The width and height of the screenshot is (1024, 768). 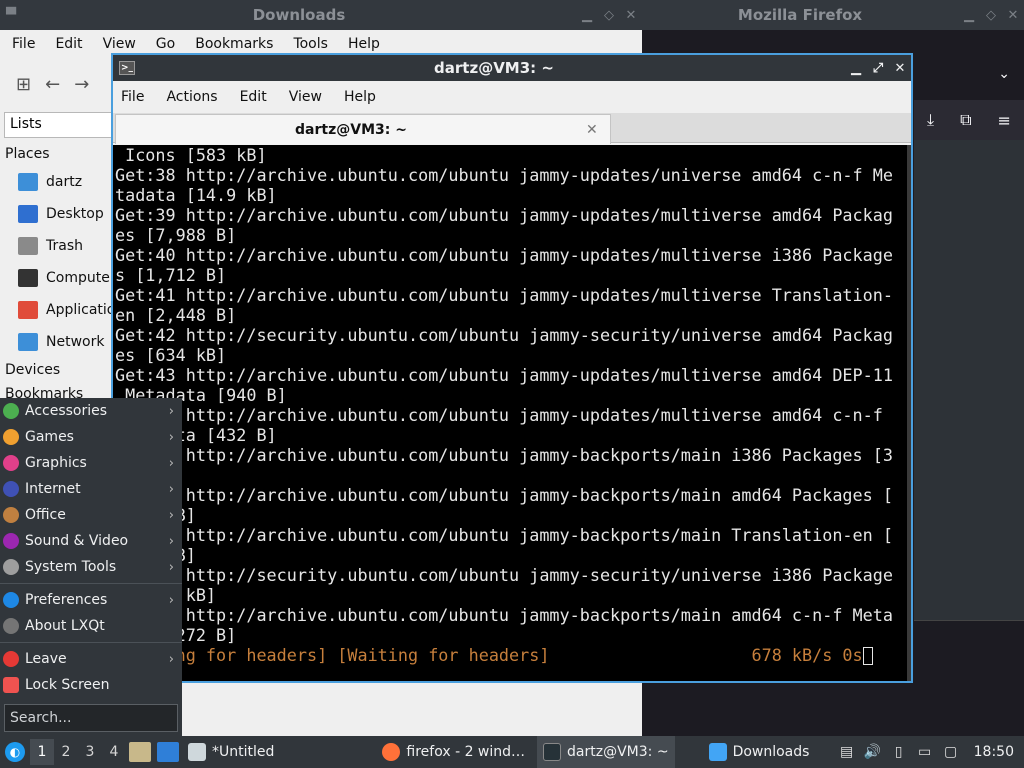 I want to click on task-downloads: Downloads, so click(x=759, y=752).